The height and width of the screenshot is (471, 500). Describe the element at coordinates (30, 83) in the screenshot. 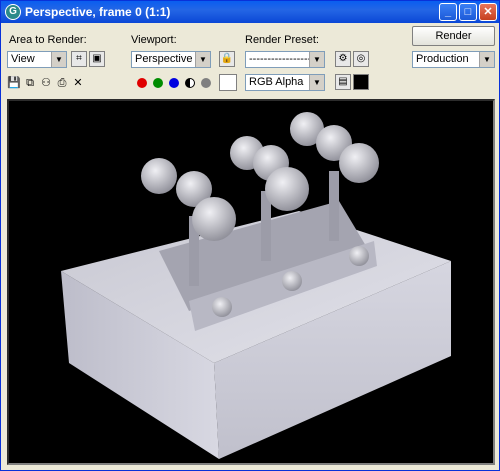

I see `copy-icon: ⧉` at that location.